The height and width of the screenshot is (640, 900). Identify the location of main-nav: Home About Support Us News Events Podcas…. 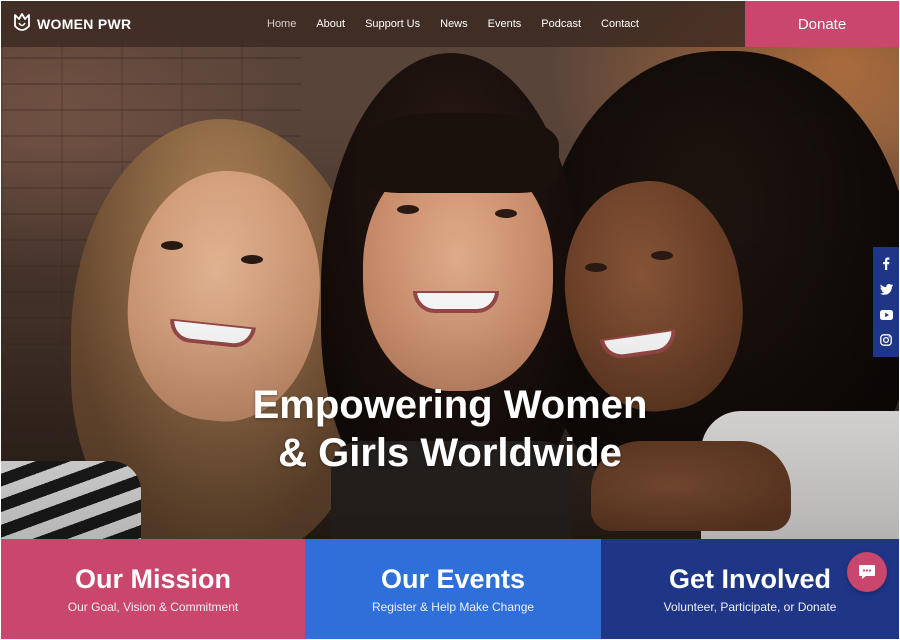
(463, 24).